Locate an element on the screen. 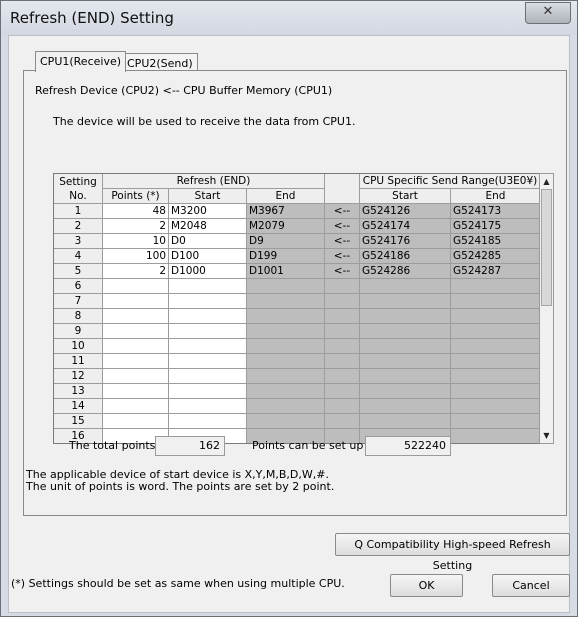 Image resolution: width=580 pixels, height=618 pixels. cell-setting-no: 7 is located at coordinates (78, 301).